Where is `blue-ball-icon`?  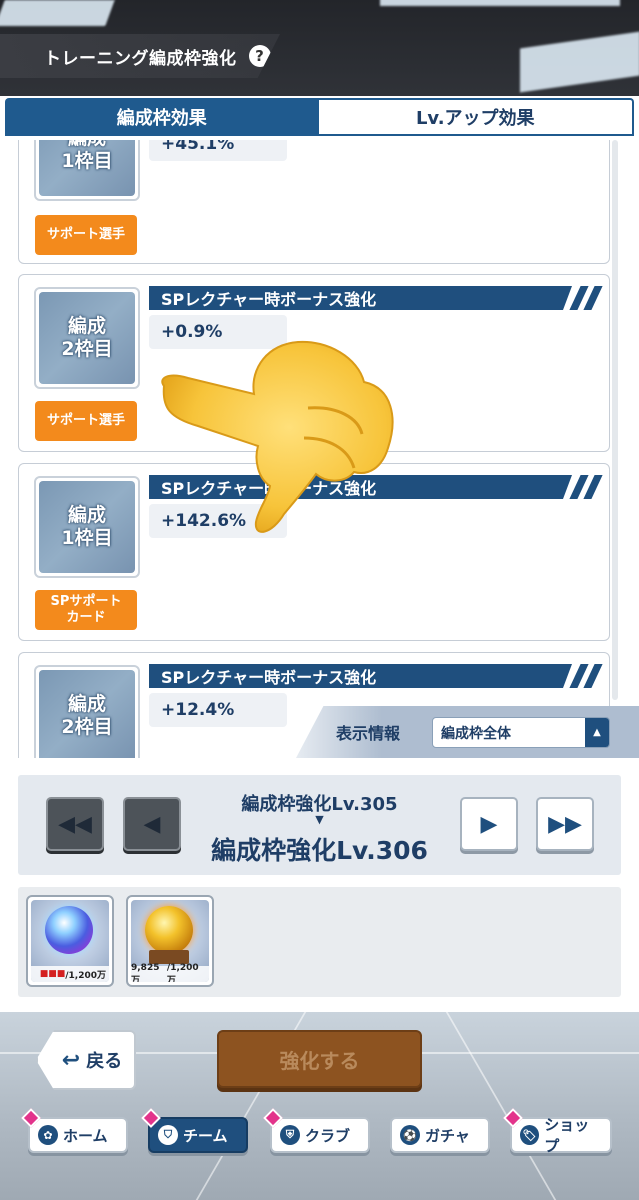
blue-ball-icon is located at coordinates (69, 930).